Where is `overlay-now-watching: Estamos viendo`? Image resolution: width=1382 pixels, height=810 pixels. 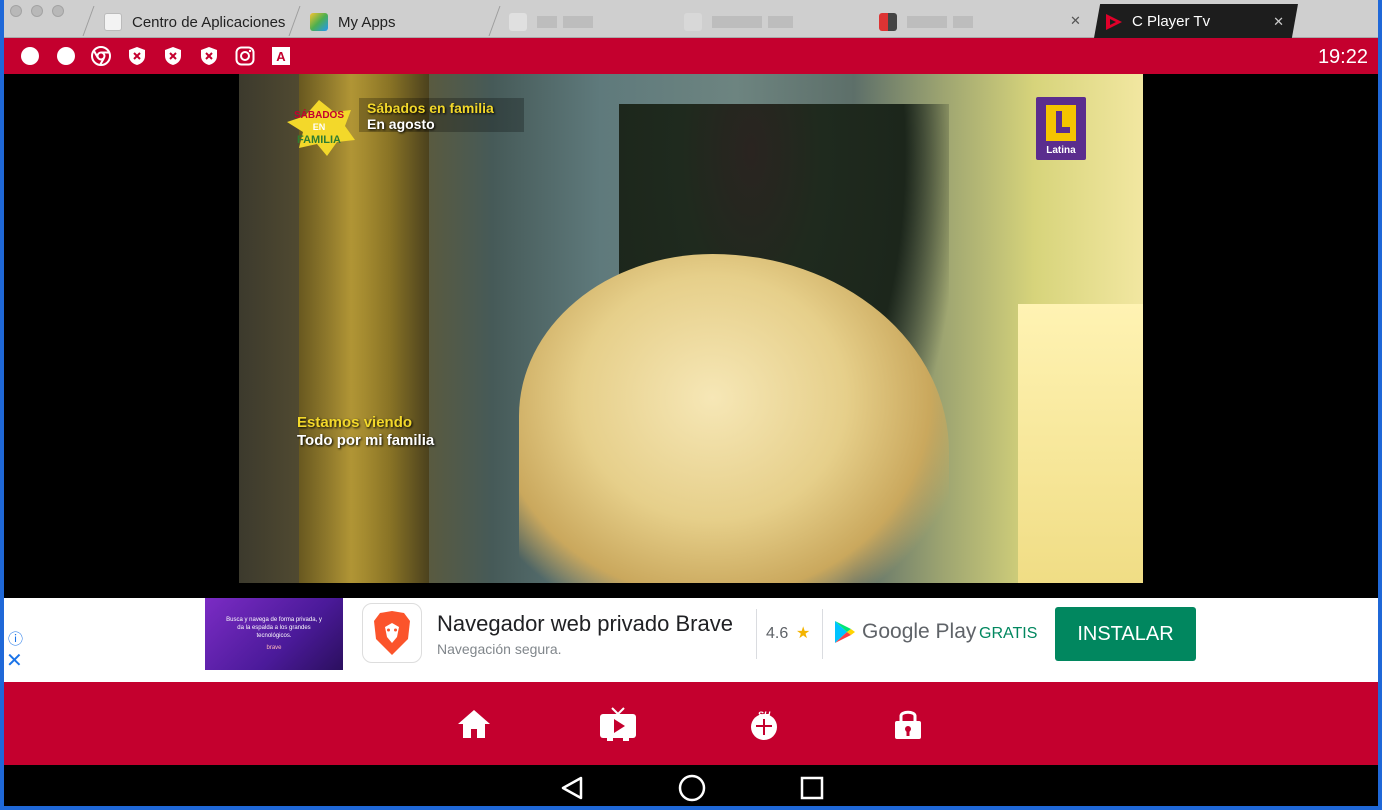
overlay-now-watching: Estamos viendo is located at coordinates (355, 422).